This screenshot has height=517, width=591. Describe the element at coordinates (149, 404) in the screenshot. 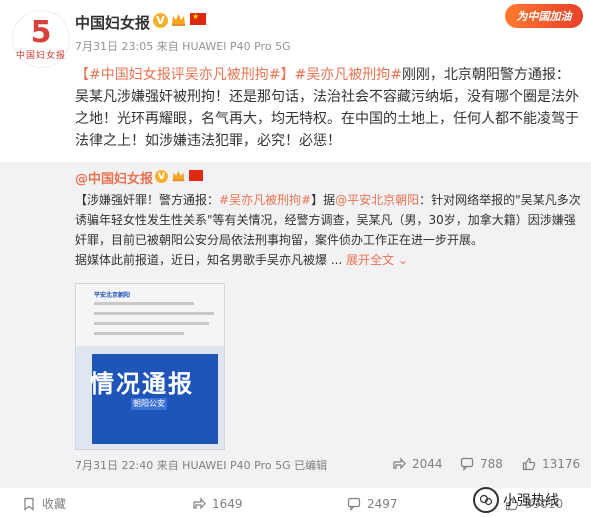

I see `image-sub-text: 朝阳公安` at that location.